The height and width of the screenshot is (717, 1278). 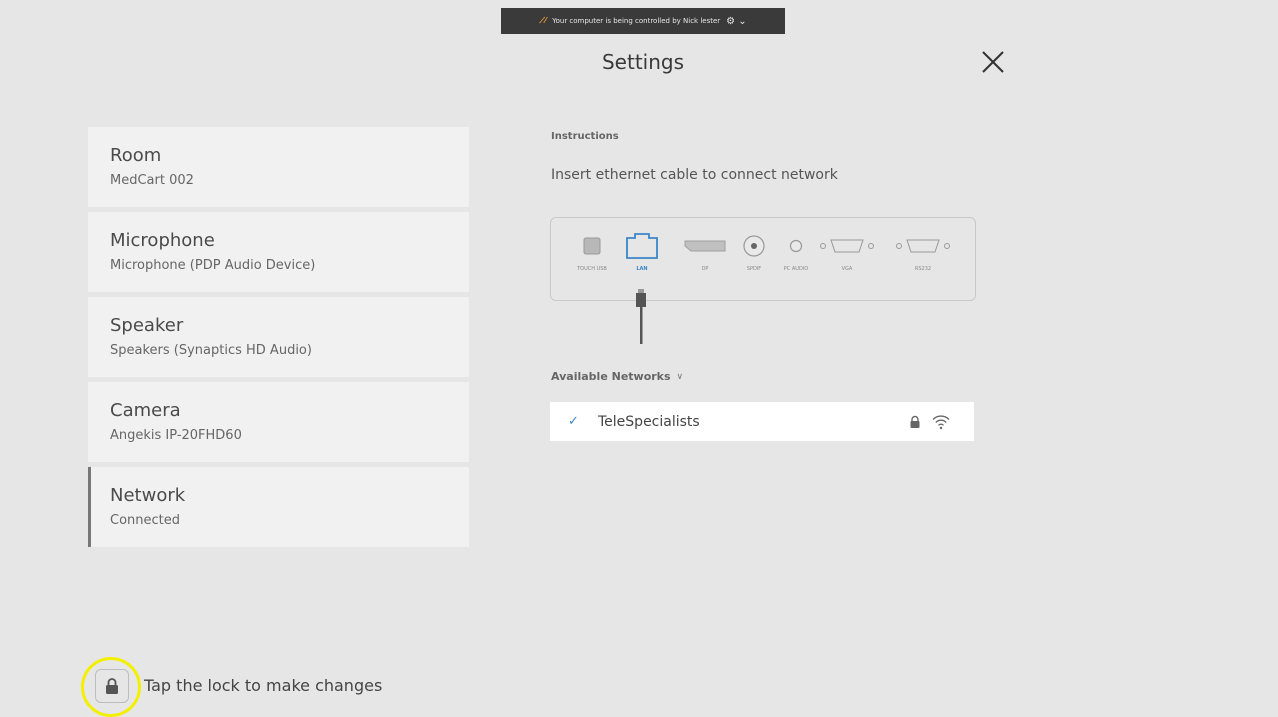 What do you see at coordinates (923, 246) in the screenshot?
I see `rs232-port-icon` at bounding box center [923, 246].